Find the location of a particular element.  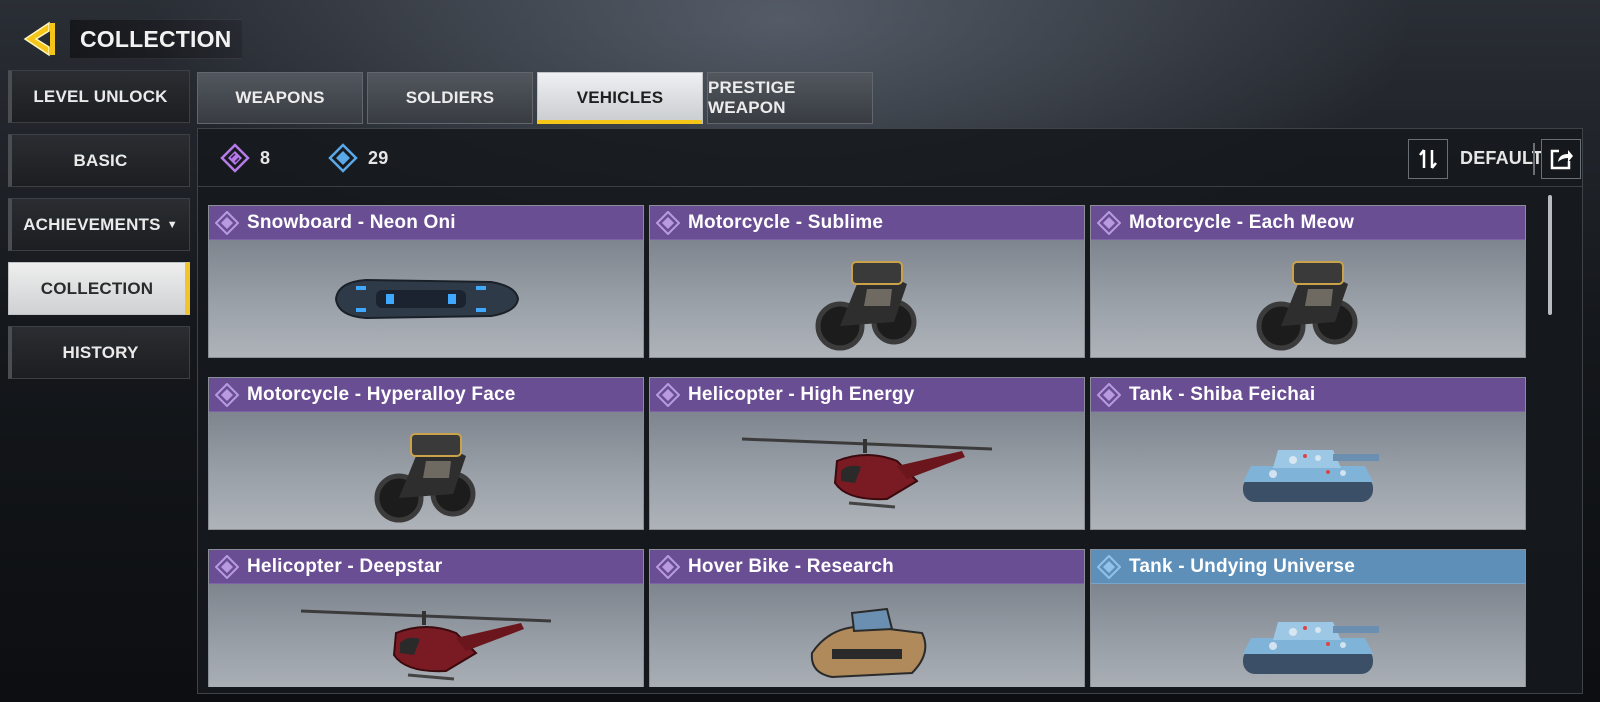

sidebar-item-label: BASIC is located at coordinates (100, 160).